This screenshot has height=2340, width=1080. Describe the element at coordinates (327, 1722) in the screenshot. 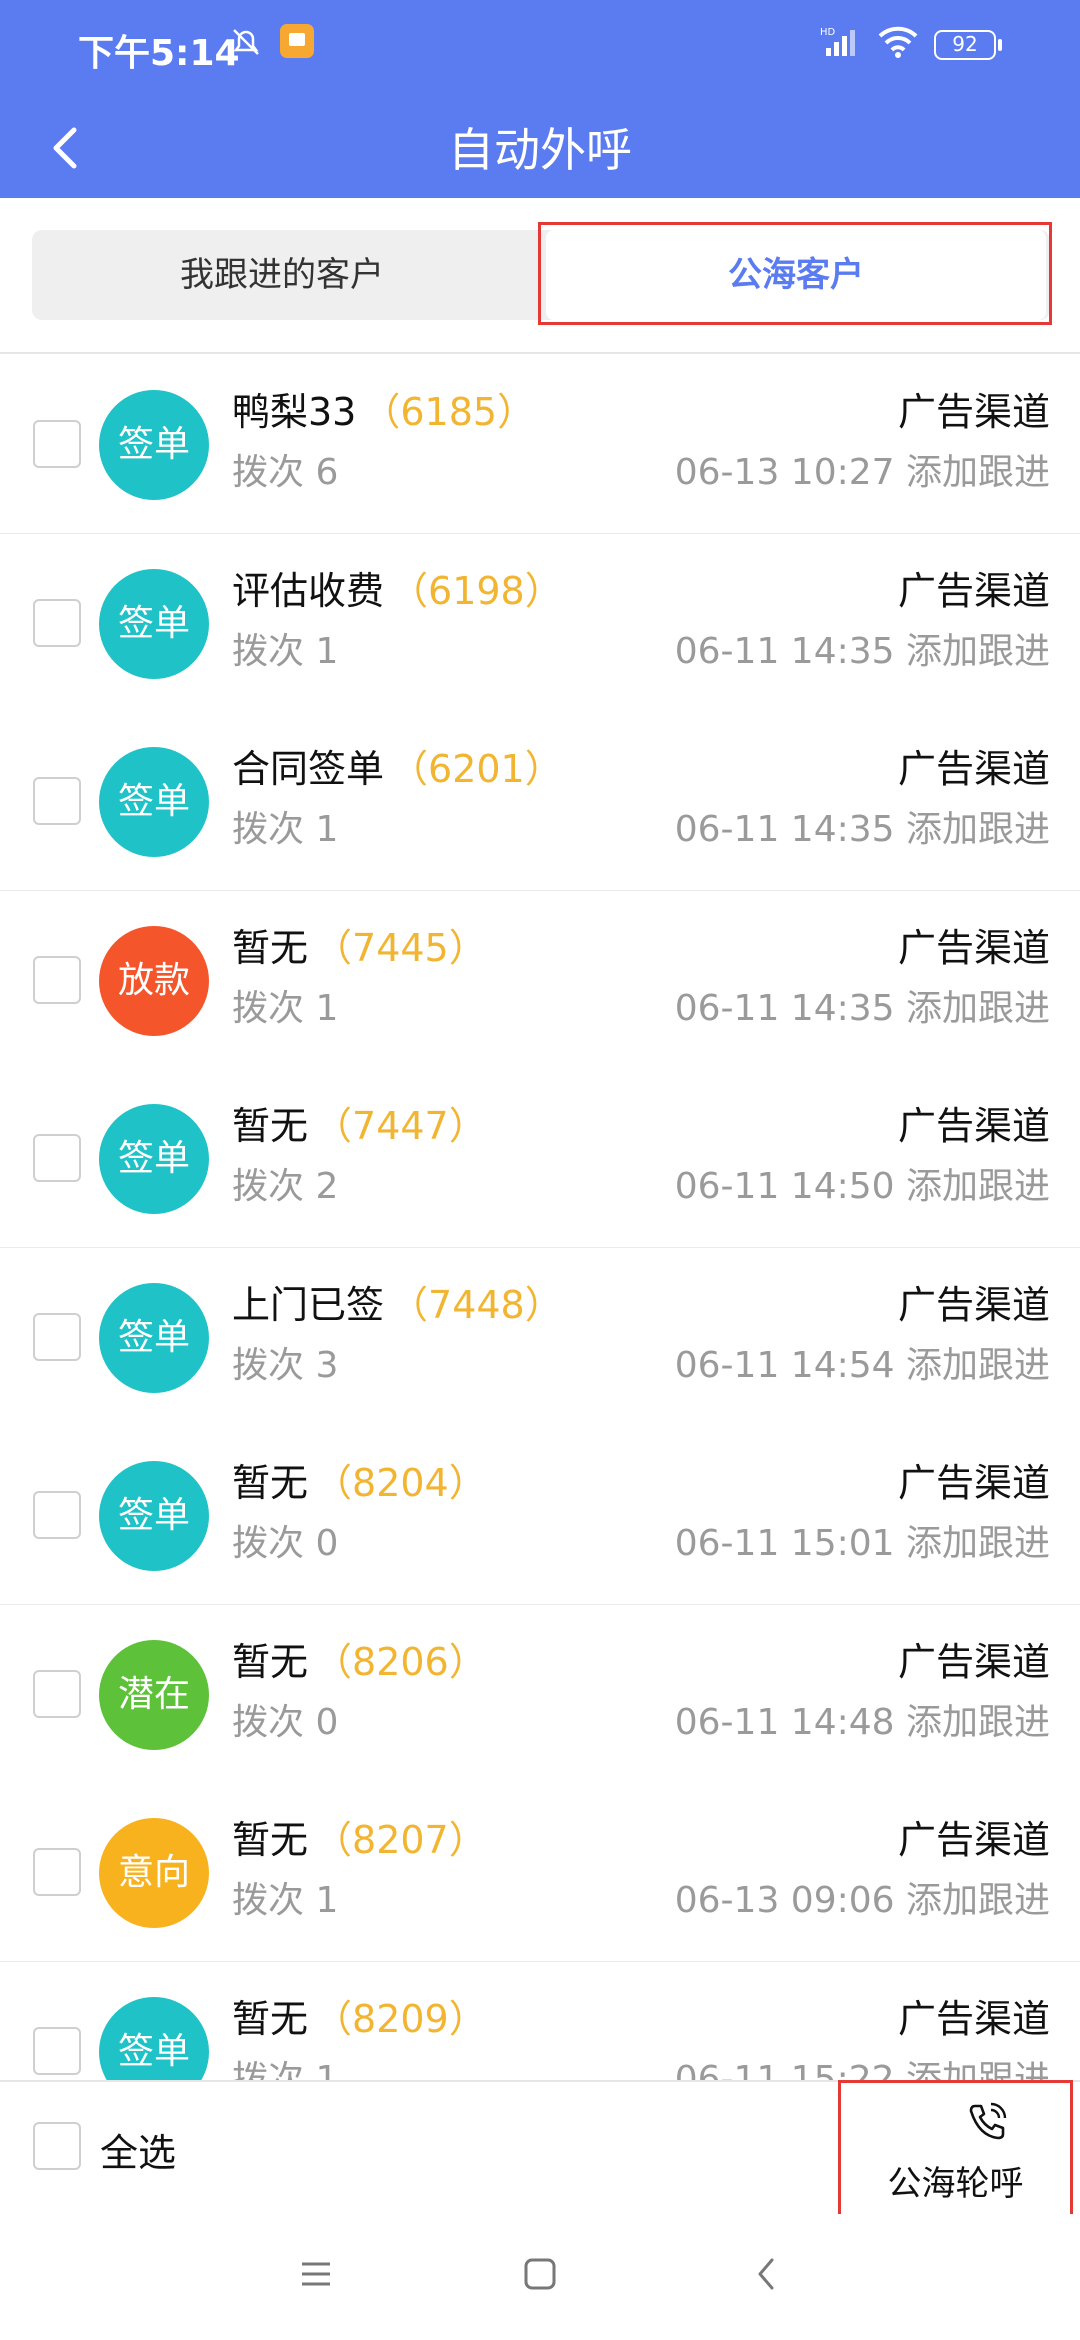

I see `dial-count-value: 0` at that location.